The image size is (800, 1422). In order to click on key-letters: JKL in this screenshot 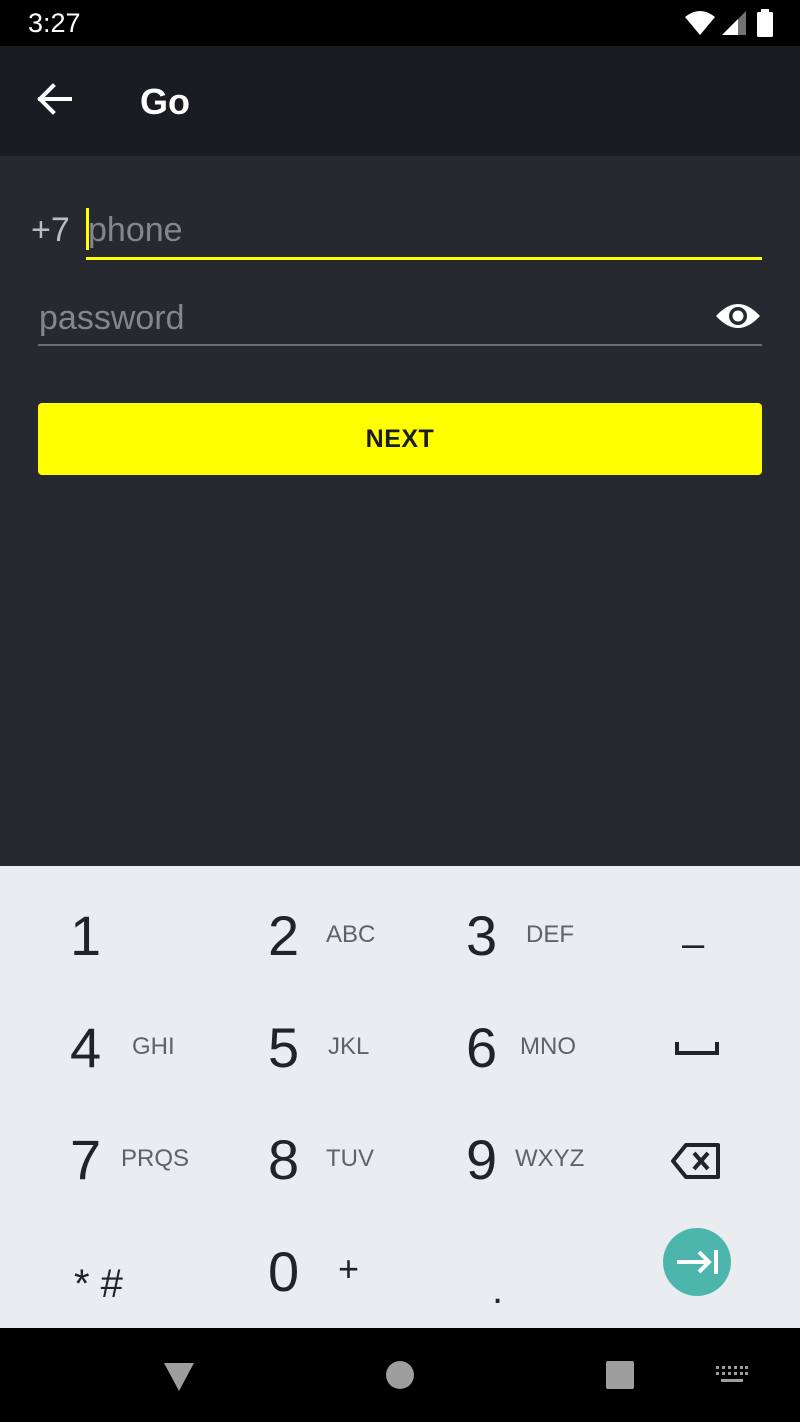, I will do `click(349, 1046)`.